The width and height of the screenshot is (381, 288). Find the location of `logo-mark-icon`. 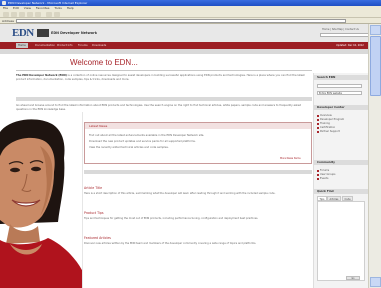

logo-mark-icon is located at coordinates (43, 33).